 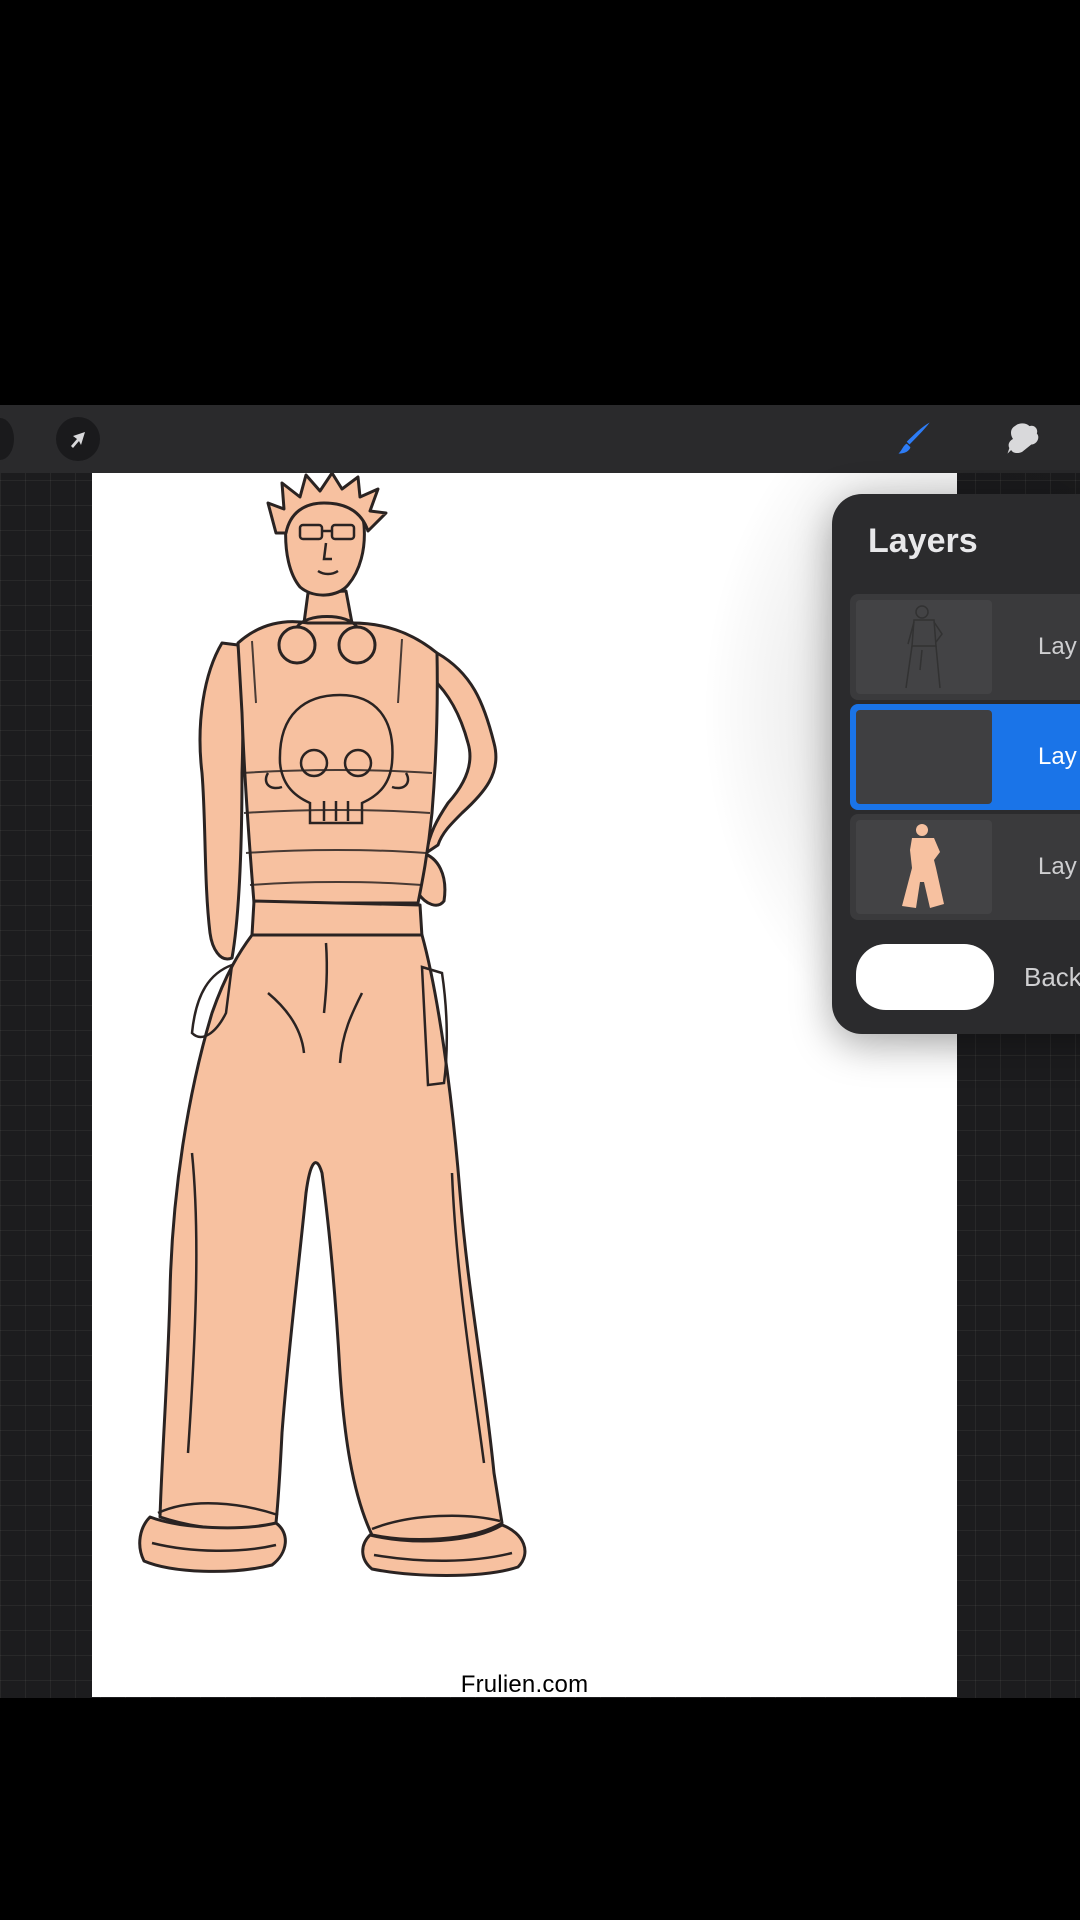 What do you see at coordinates (1052, 977) in the screenshot?
I see `background-label: Back` at bounding box center [1052, 977].